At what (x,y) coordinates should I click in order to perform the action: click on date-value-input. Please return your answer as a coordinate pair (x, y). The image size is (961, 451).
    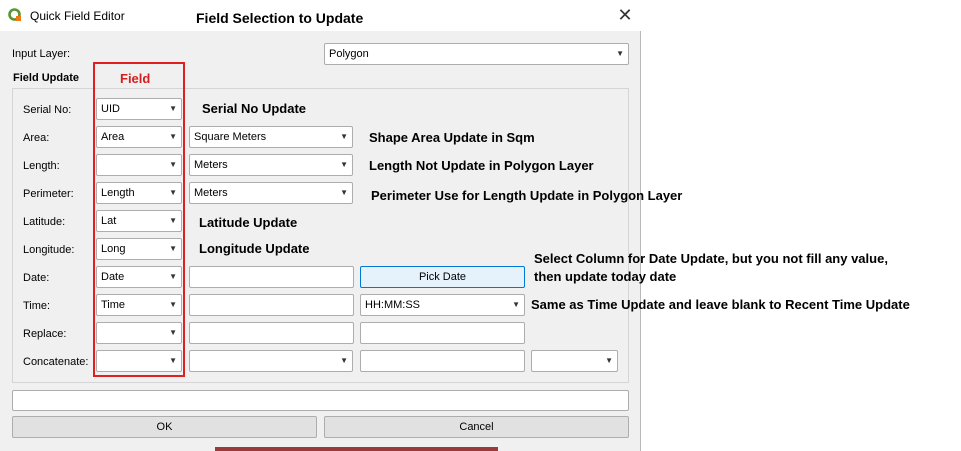
    Looking at the image, I should click on (271, 277).